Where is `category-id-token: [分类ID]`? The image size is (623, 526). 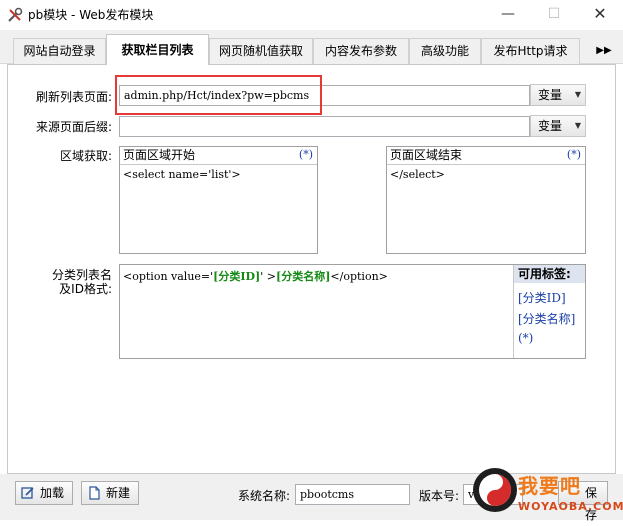
category-id-token: [分类ID] is located at coordinates (237, 276).